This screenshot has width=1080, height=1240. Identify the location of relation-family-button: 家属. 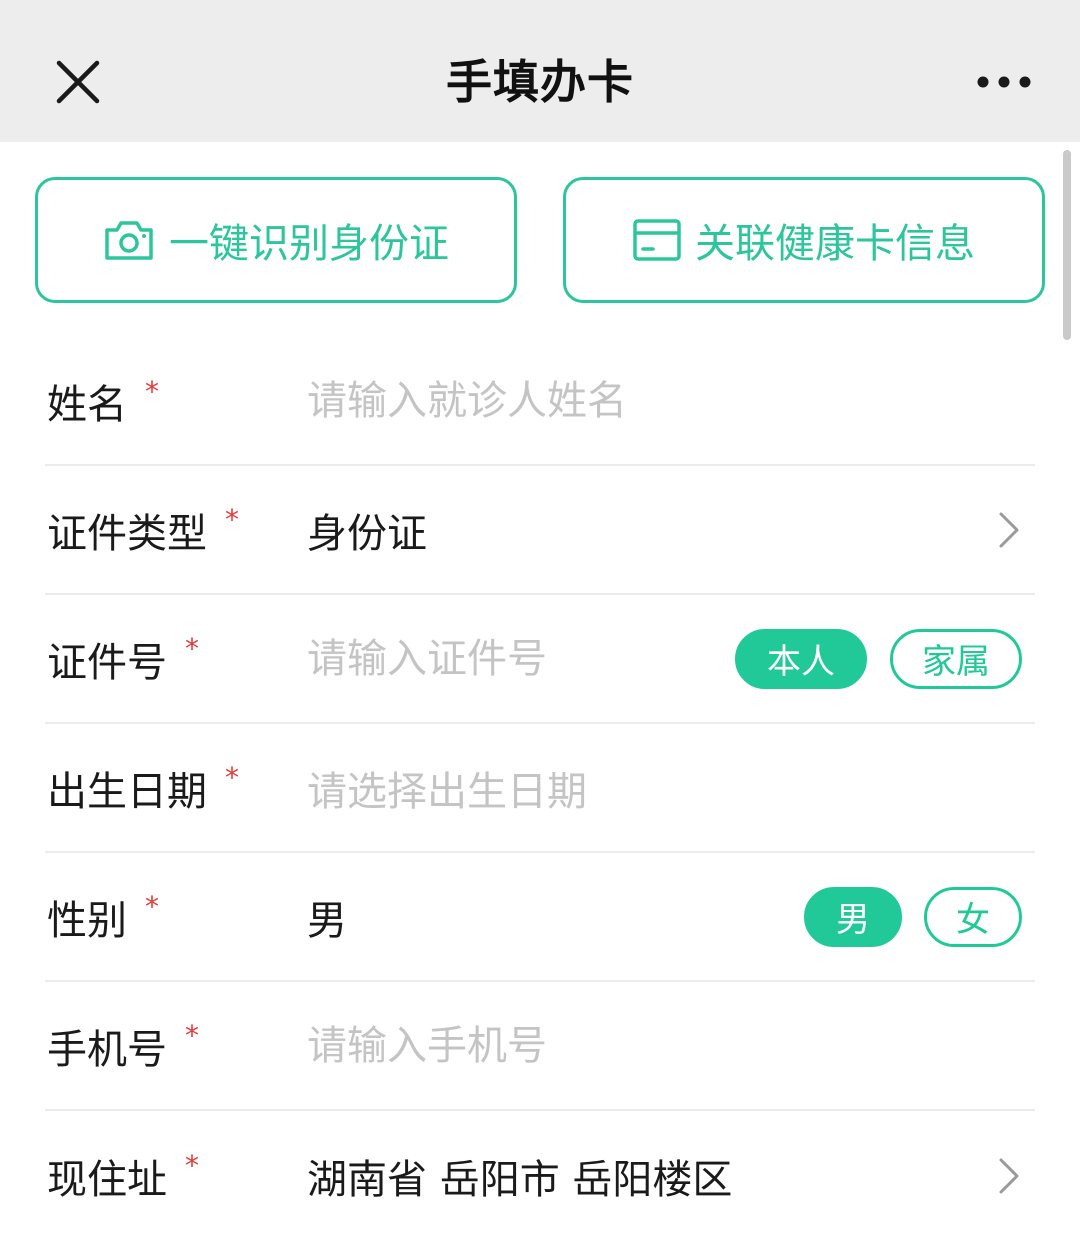
(956, 658).